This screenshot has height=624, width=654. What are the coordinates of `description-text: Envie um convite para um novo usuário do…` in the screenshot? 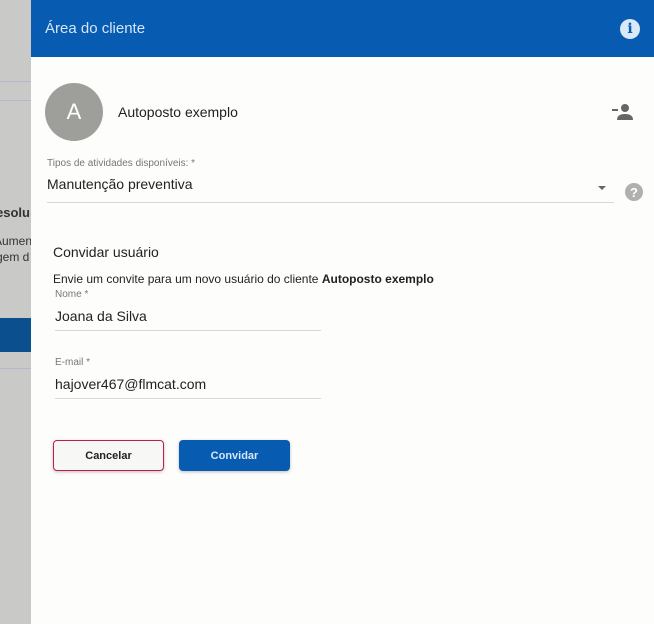 It's located at (187, 279).